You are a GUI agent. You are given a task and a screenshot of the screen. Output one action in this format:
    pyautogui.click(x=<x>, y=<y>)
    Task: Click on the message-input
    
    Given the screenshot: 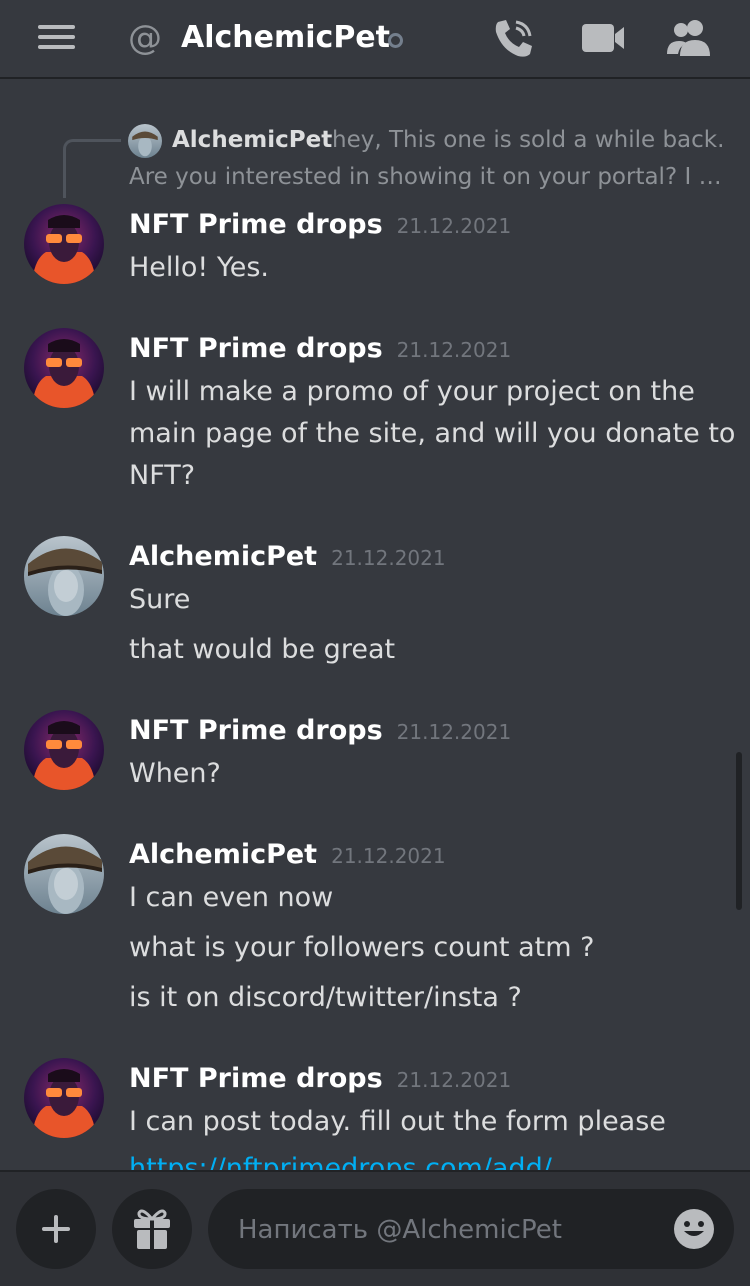 What is the action you would take?
    pyautogui.click(x=448, y=1230)
    